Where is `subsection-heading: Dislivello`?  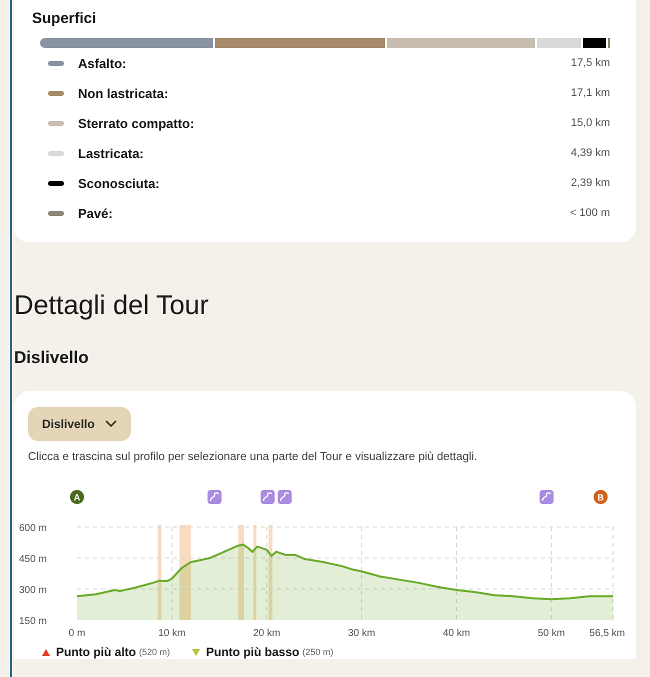 subsection-heading: Dislivello is located at coordinates (52, 358).